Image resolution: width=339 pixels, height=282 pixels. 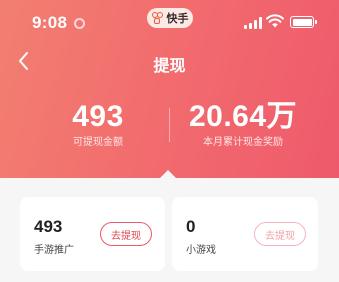 What do you see at coordinates (98, 142) in the screenshot?
I see `withdrawable-label: 可提现金额` at bounding box center [98, 142].